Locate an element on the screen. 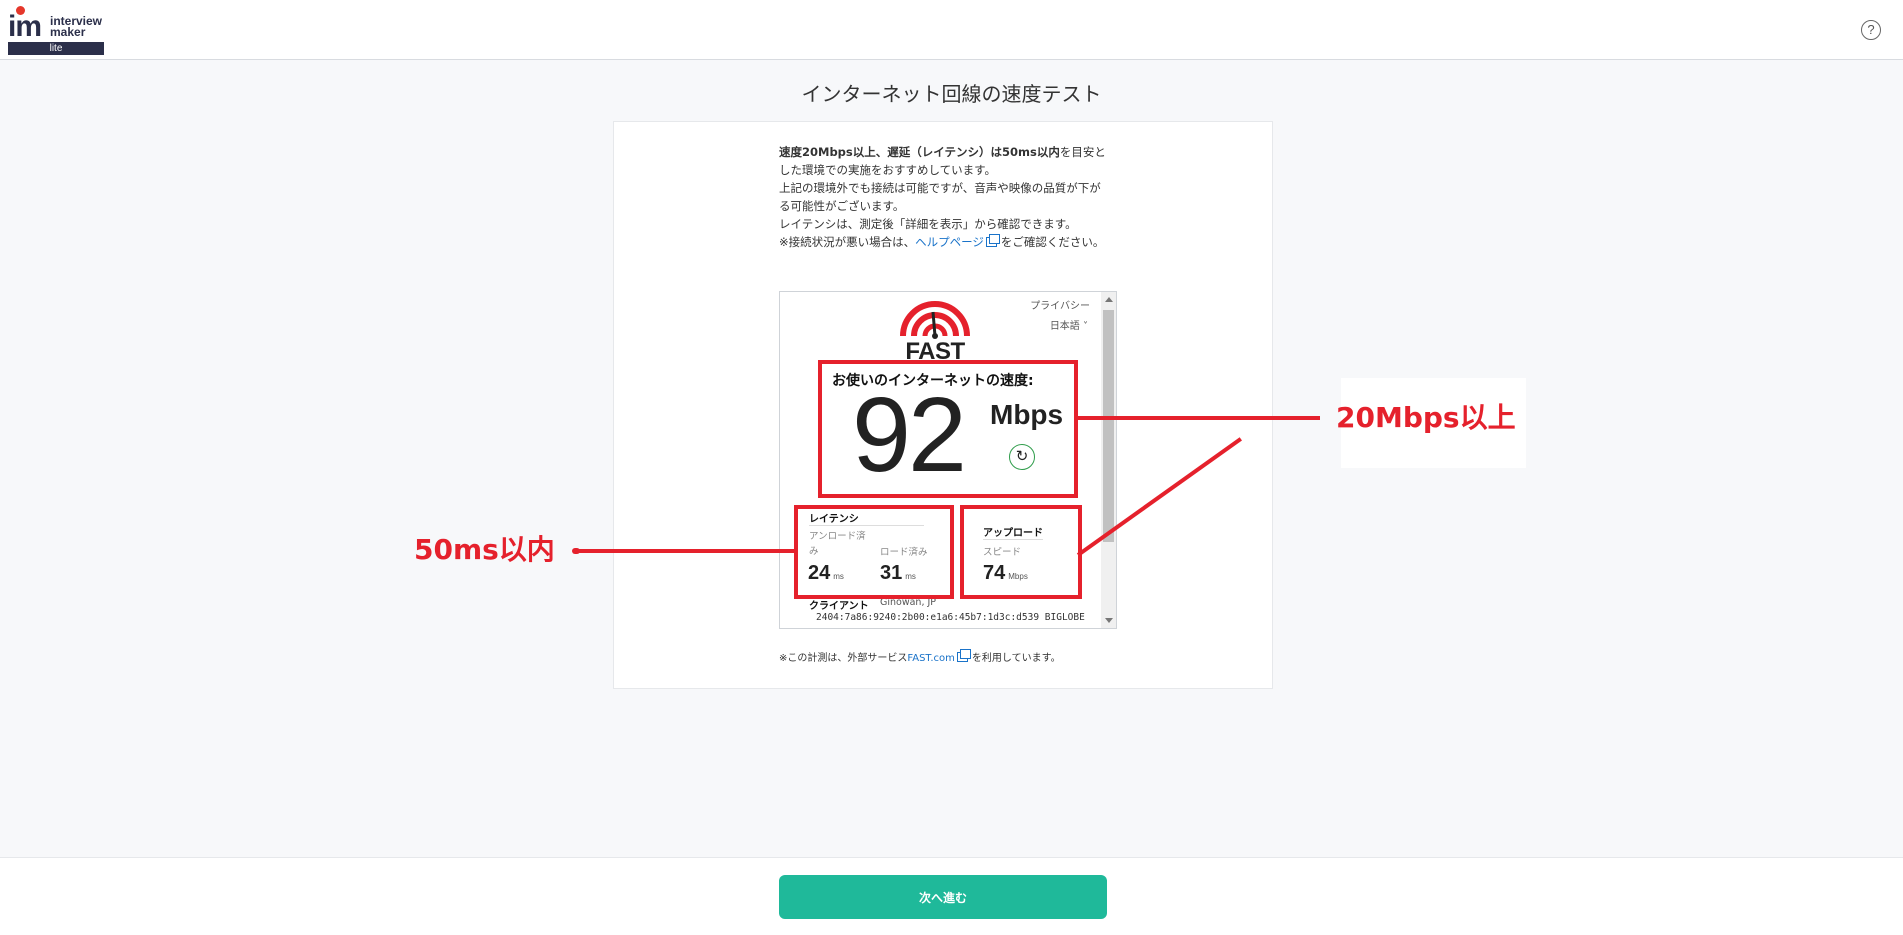  note-pre: ※この計測は、外部サービス is located at coordinates (843, 658).